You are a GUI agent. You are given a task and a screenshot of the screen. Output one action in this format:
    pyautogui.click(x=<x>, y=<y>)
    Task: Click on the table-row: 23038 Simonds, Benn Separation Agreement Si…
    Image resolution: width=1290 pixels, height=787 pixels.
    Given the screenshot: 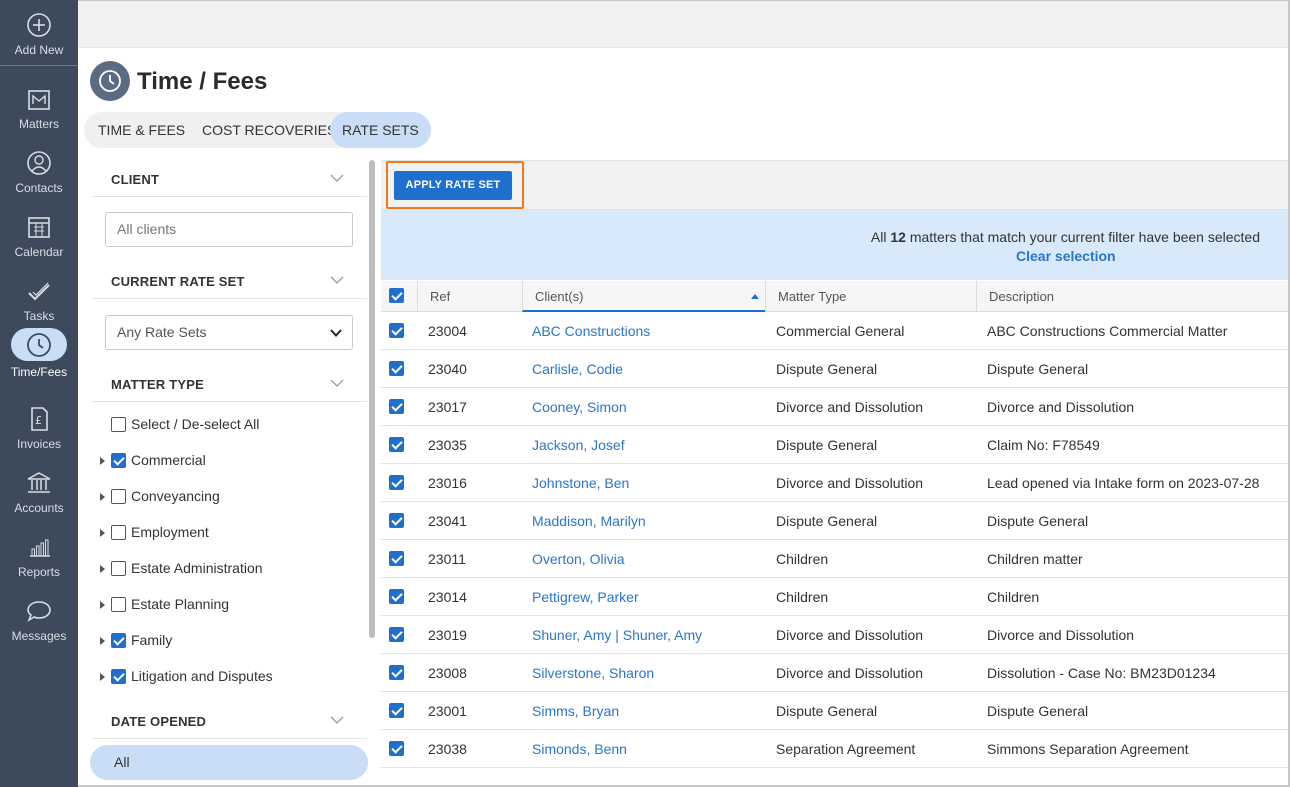 What is the action you would take?
    pyautogui.click(x=834, y=749)
    